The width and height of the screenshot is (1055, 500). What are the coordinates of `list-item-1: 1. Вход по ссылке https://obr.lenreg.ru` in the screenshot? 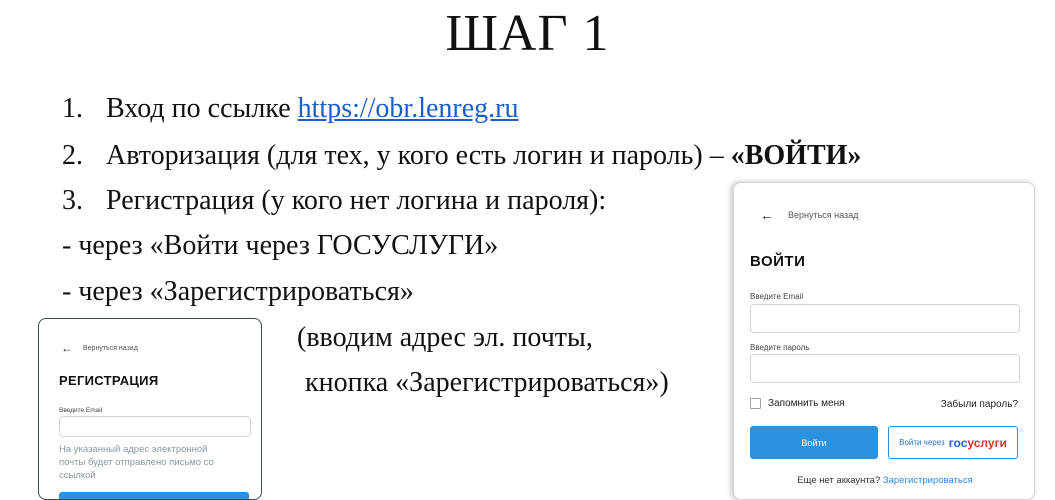 It's located at (290, 109).